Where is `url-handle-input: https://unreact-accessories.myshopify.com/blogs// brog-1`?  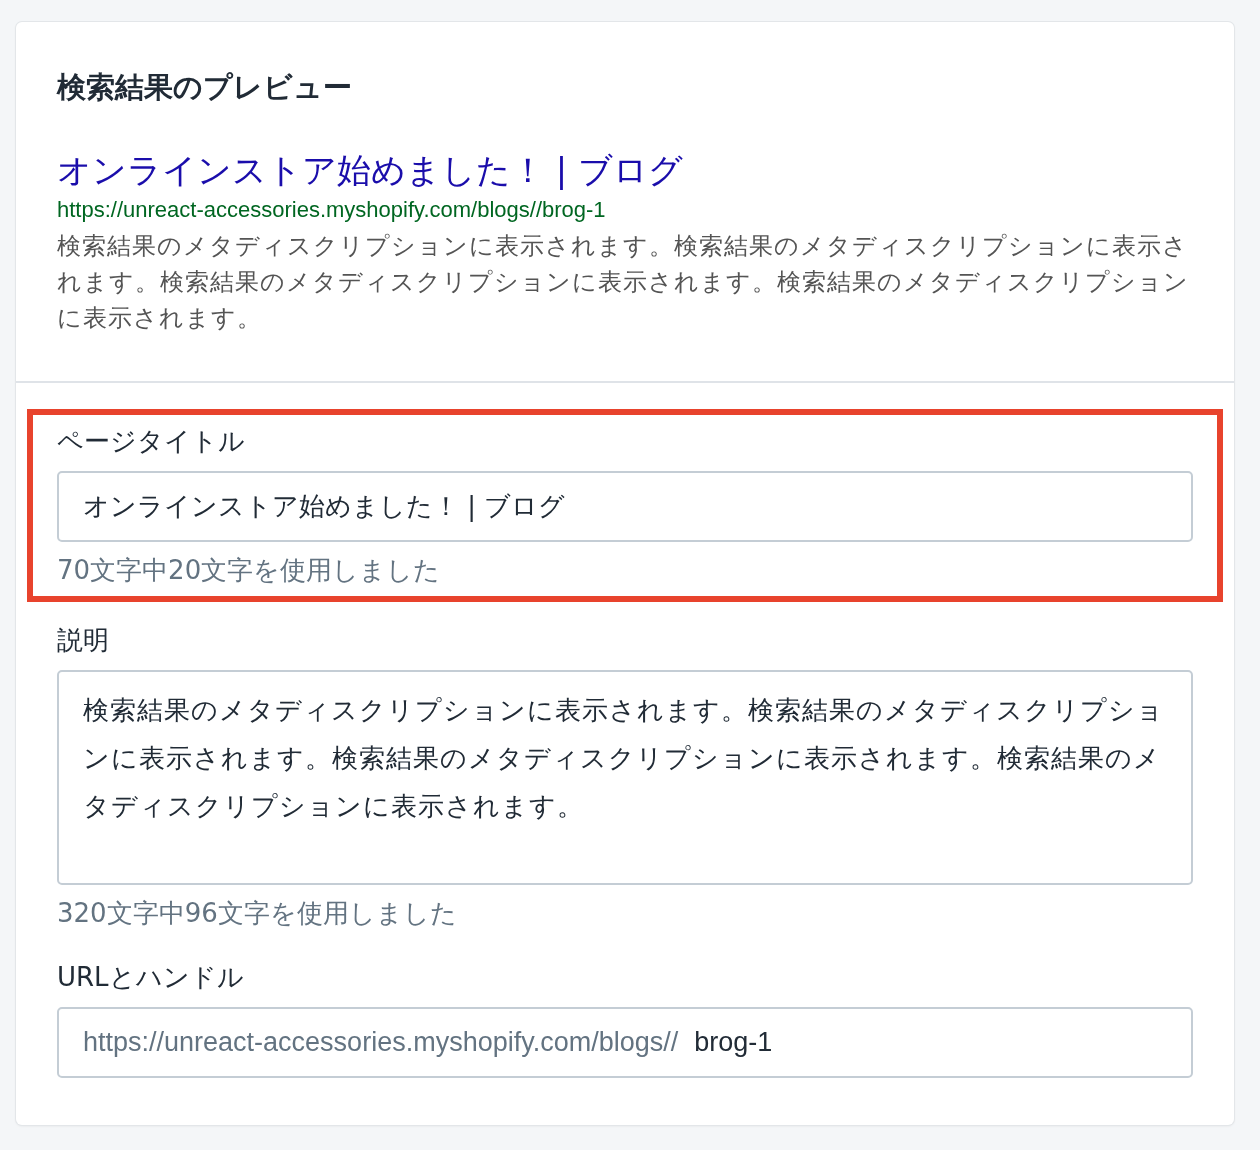
url-handle-input: https://unreact-accessories.myshopify.com/blogs// brog-1 is located at coordinates (625, 1042).